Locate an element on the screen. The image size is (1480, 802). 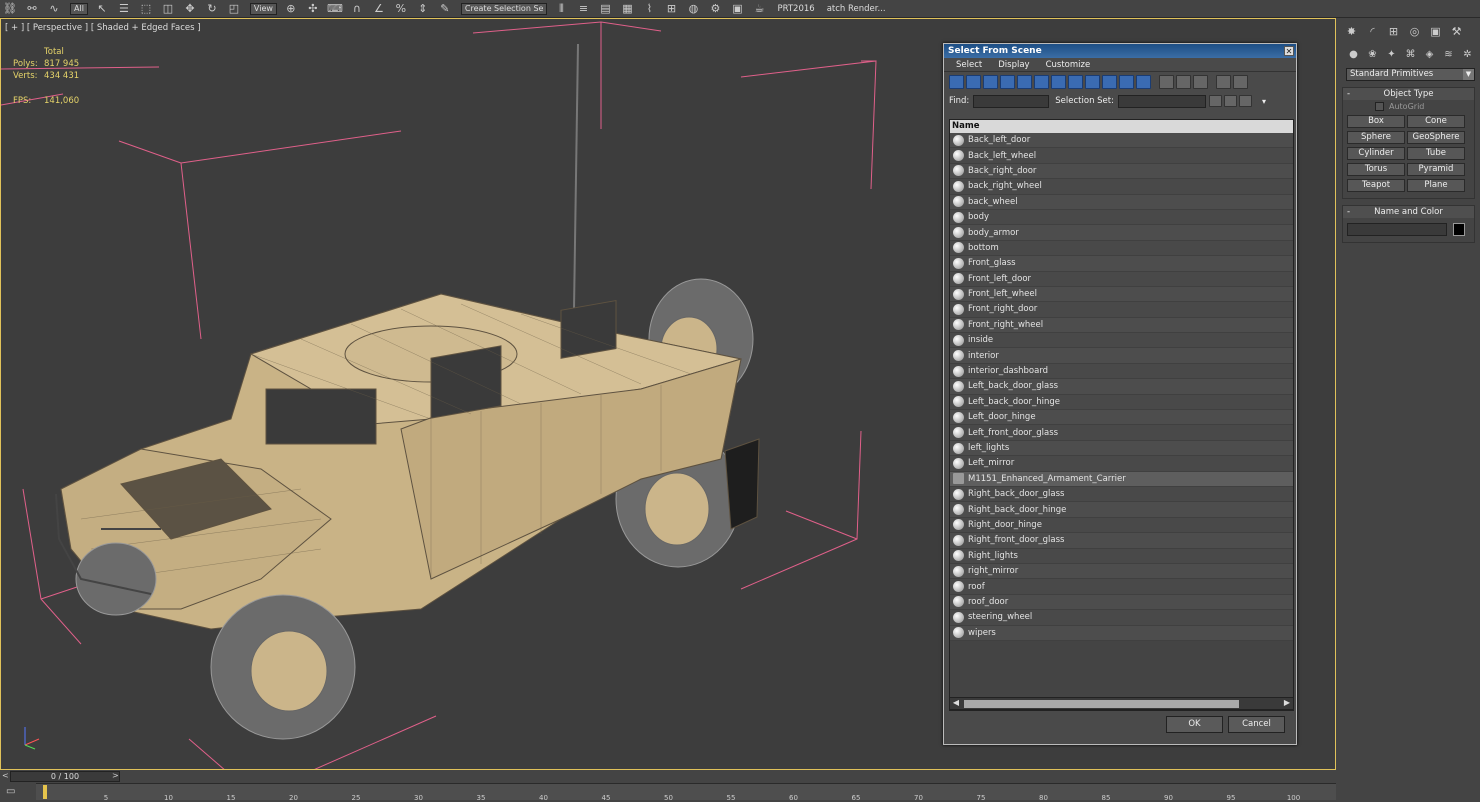
list-item: Left_mirror is located at coordinates (1121, 464).